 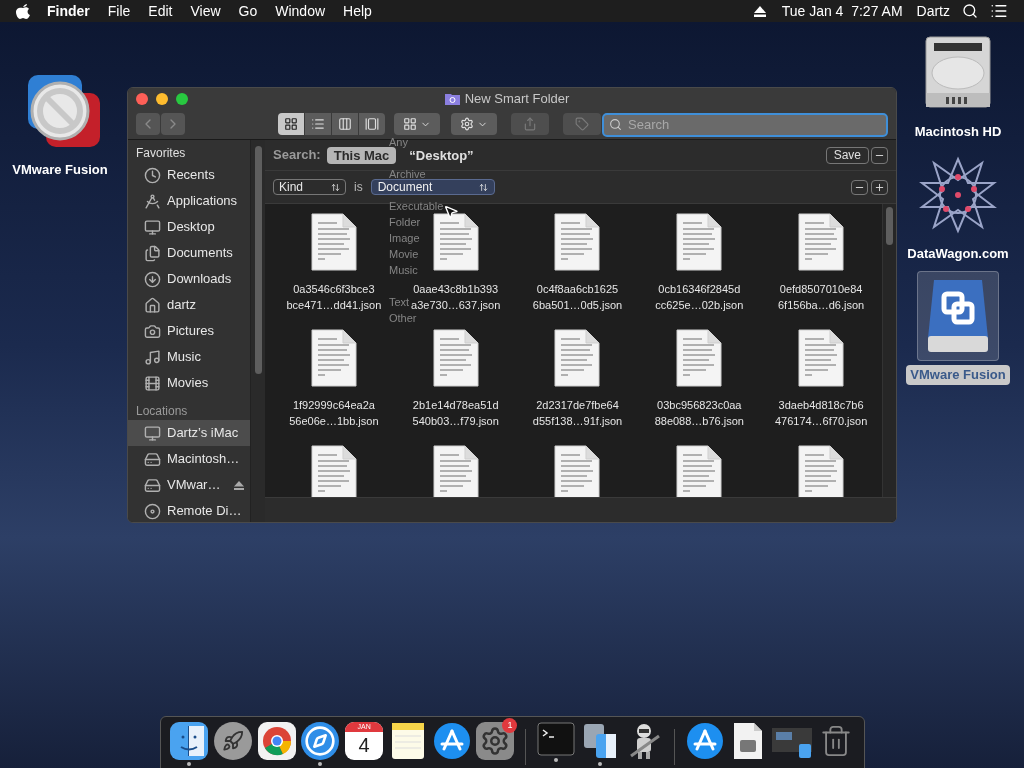 What do you see at coordinates (699, 413) in the screenshot?
I see `file-name: 03bc956823c0aa 88e088…b76.json` at bounding box center [699, 413].